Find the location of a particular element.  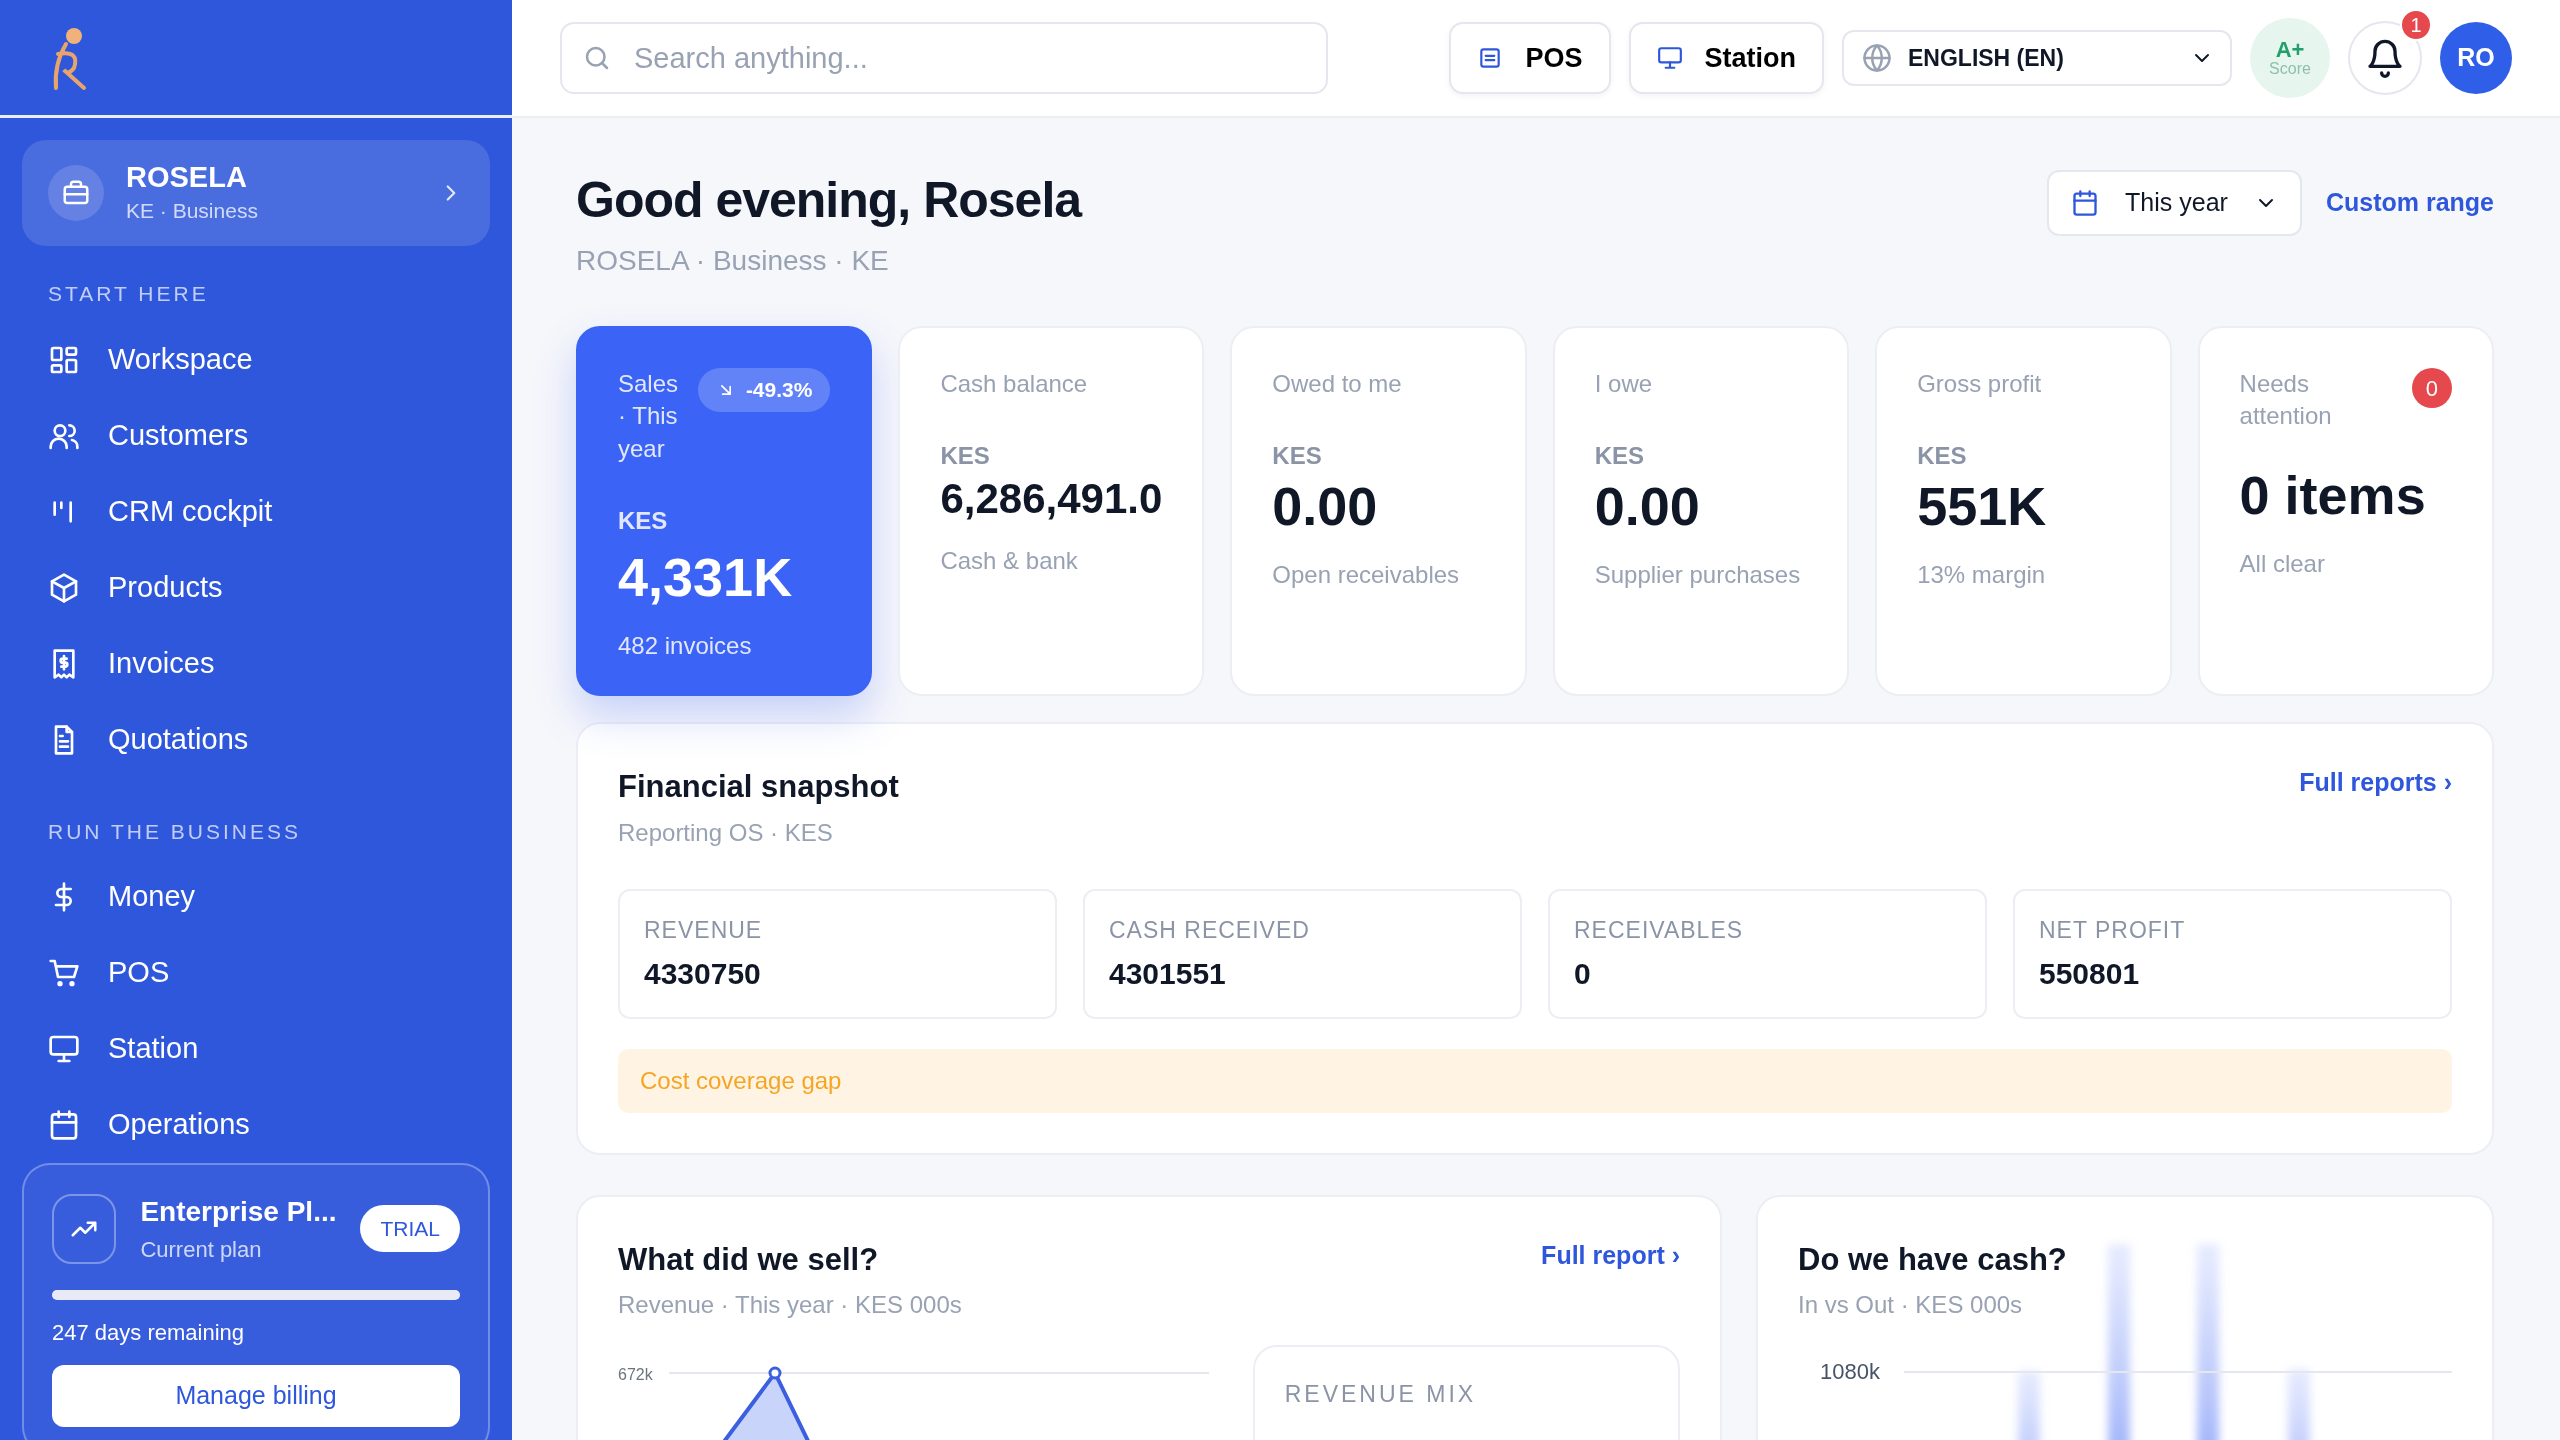

organization-name: ROSELA is located at coordinates (187, 177).